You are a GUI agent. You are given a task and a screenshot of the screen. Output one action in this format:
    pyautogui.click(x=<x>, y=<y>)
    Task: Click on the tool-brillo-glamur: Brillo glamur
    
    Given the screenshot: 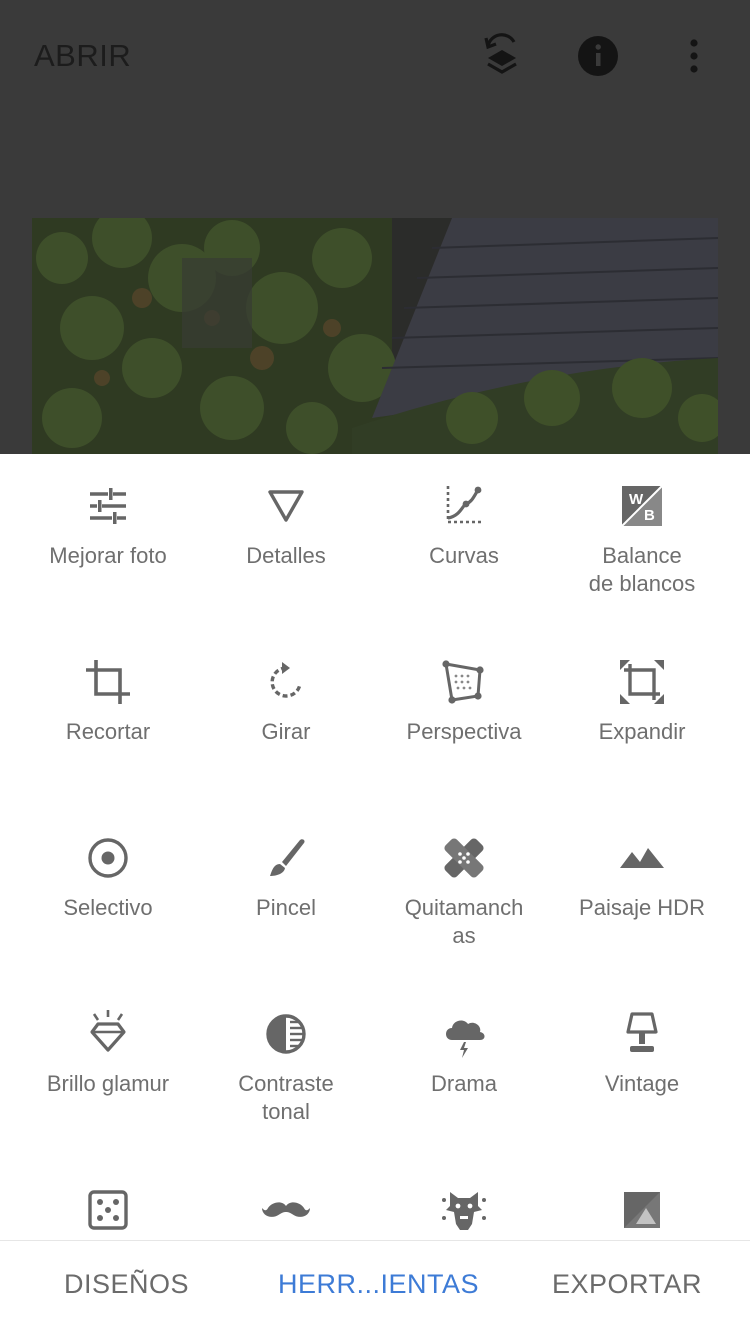 What is the action you would take?
    pyautogui.click(x=108, y=1053)
    